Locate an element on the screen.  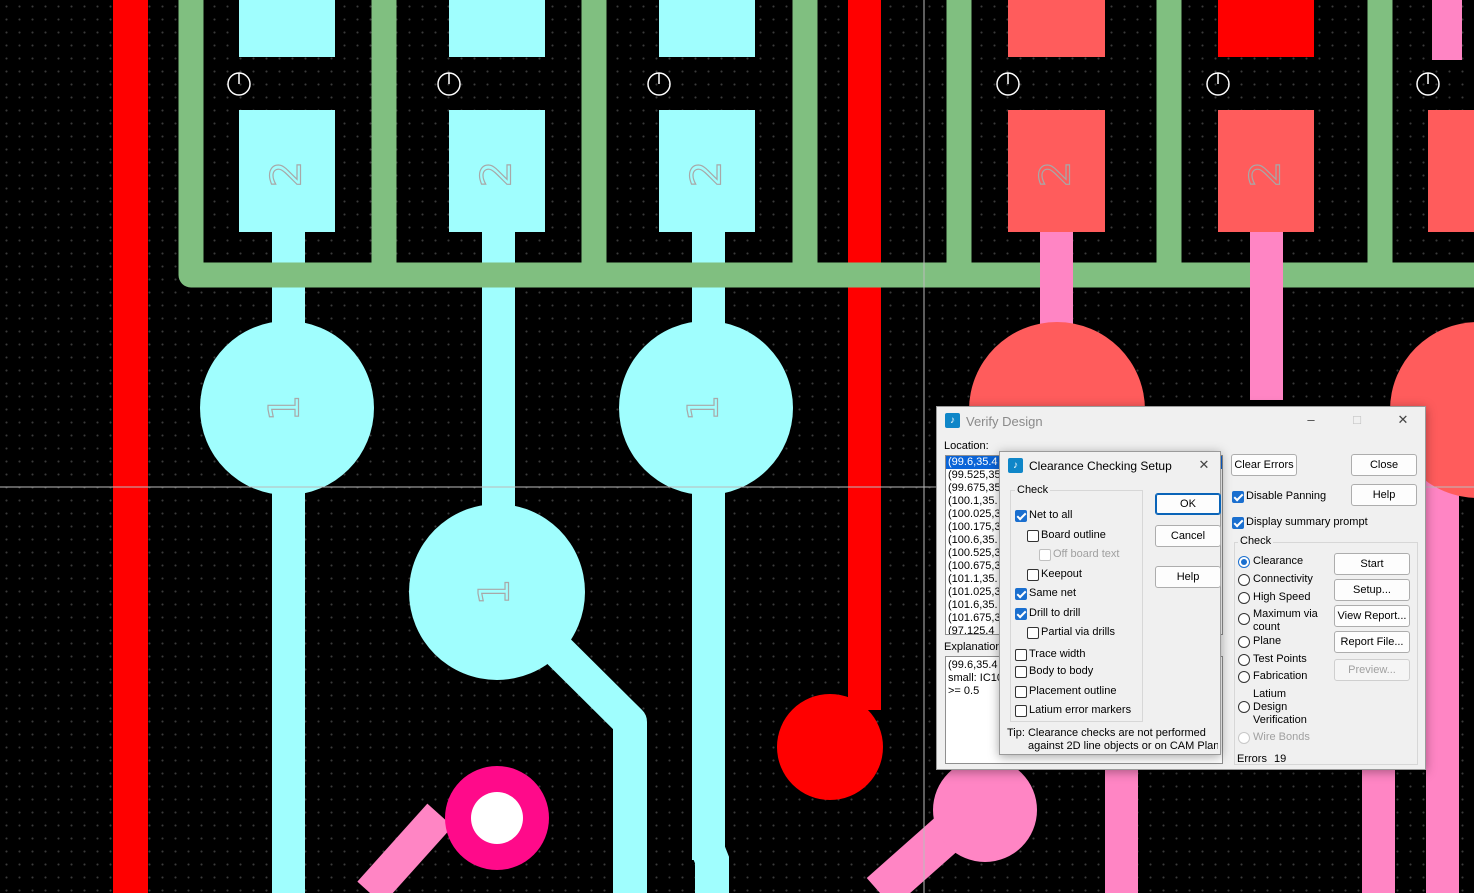
trace-red-left is located at coordinates (130, 446).